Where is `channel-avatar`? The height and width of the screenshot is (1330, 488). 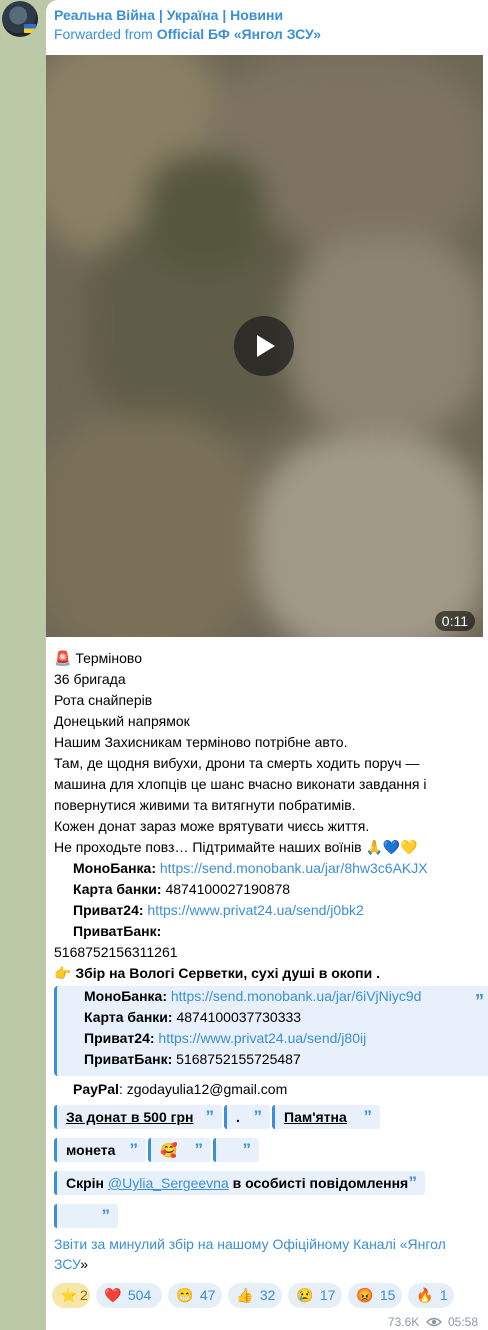
channel-avatar is located at coordinates (20, 19).